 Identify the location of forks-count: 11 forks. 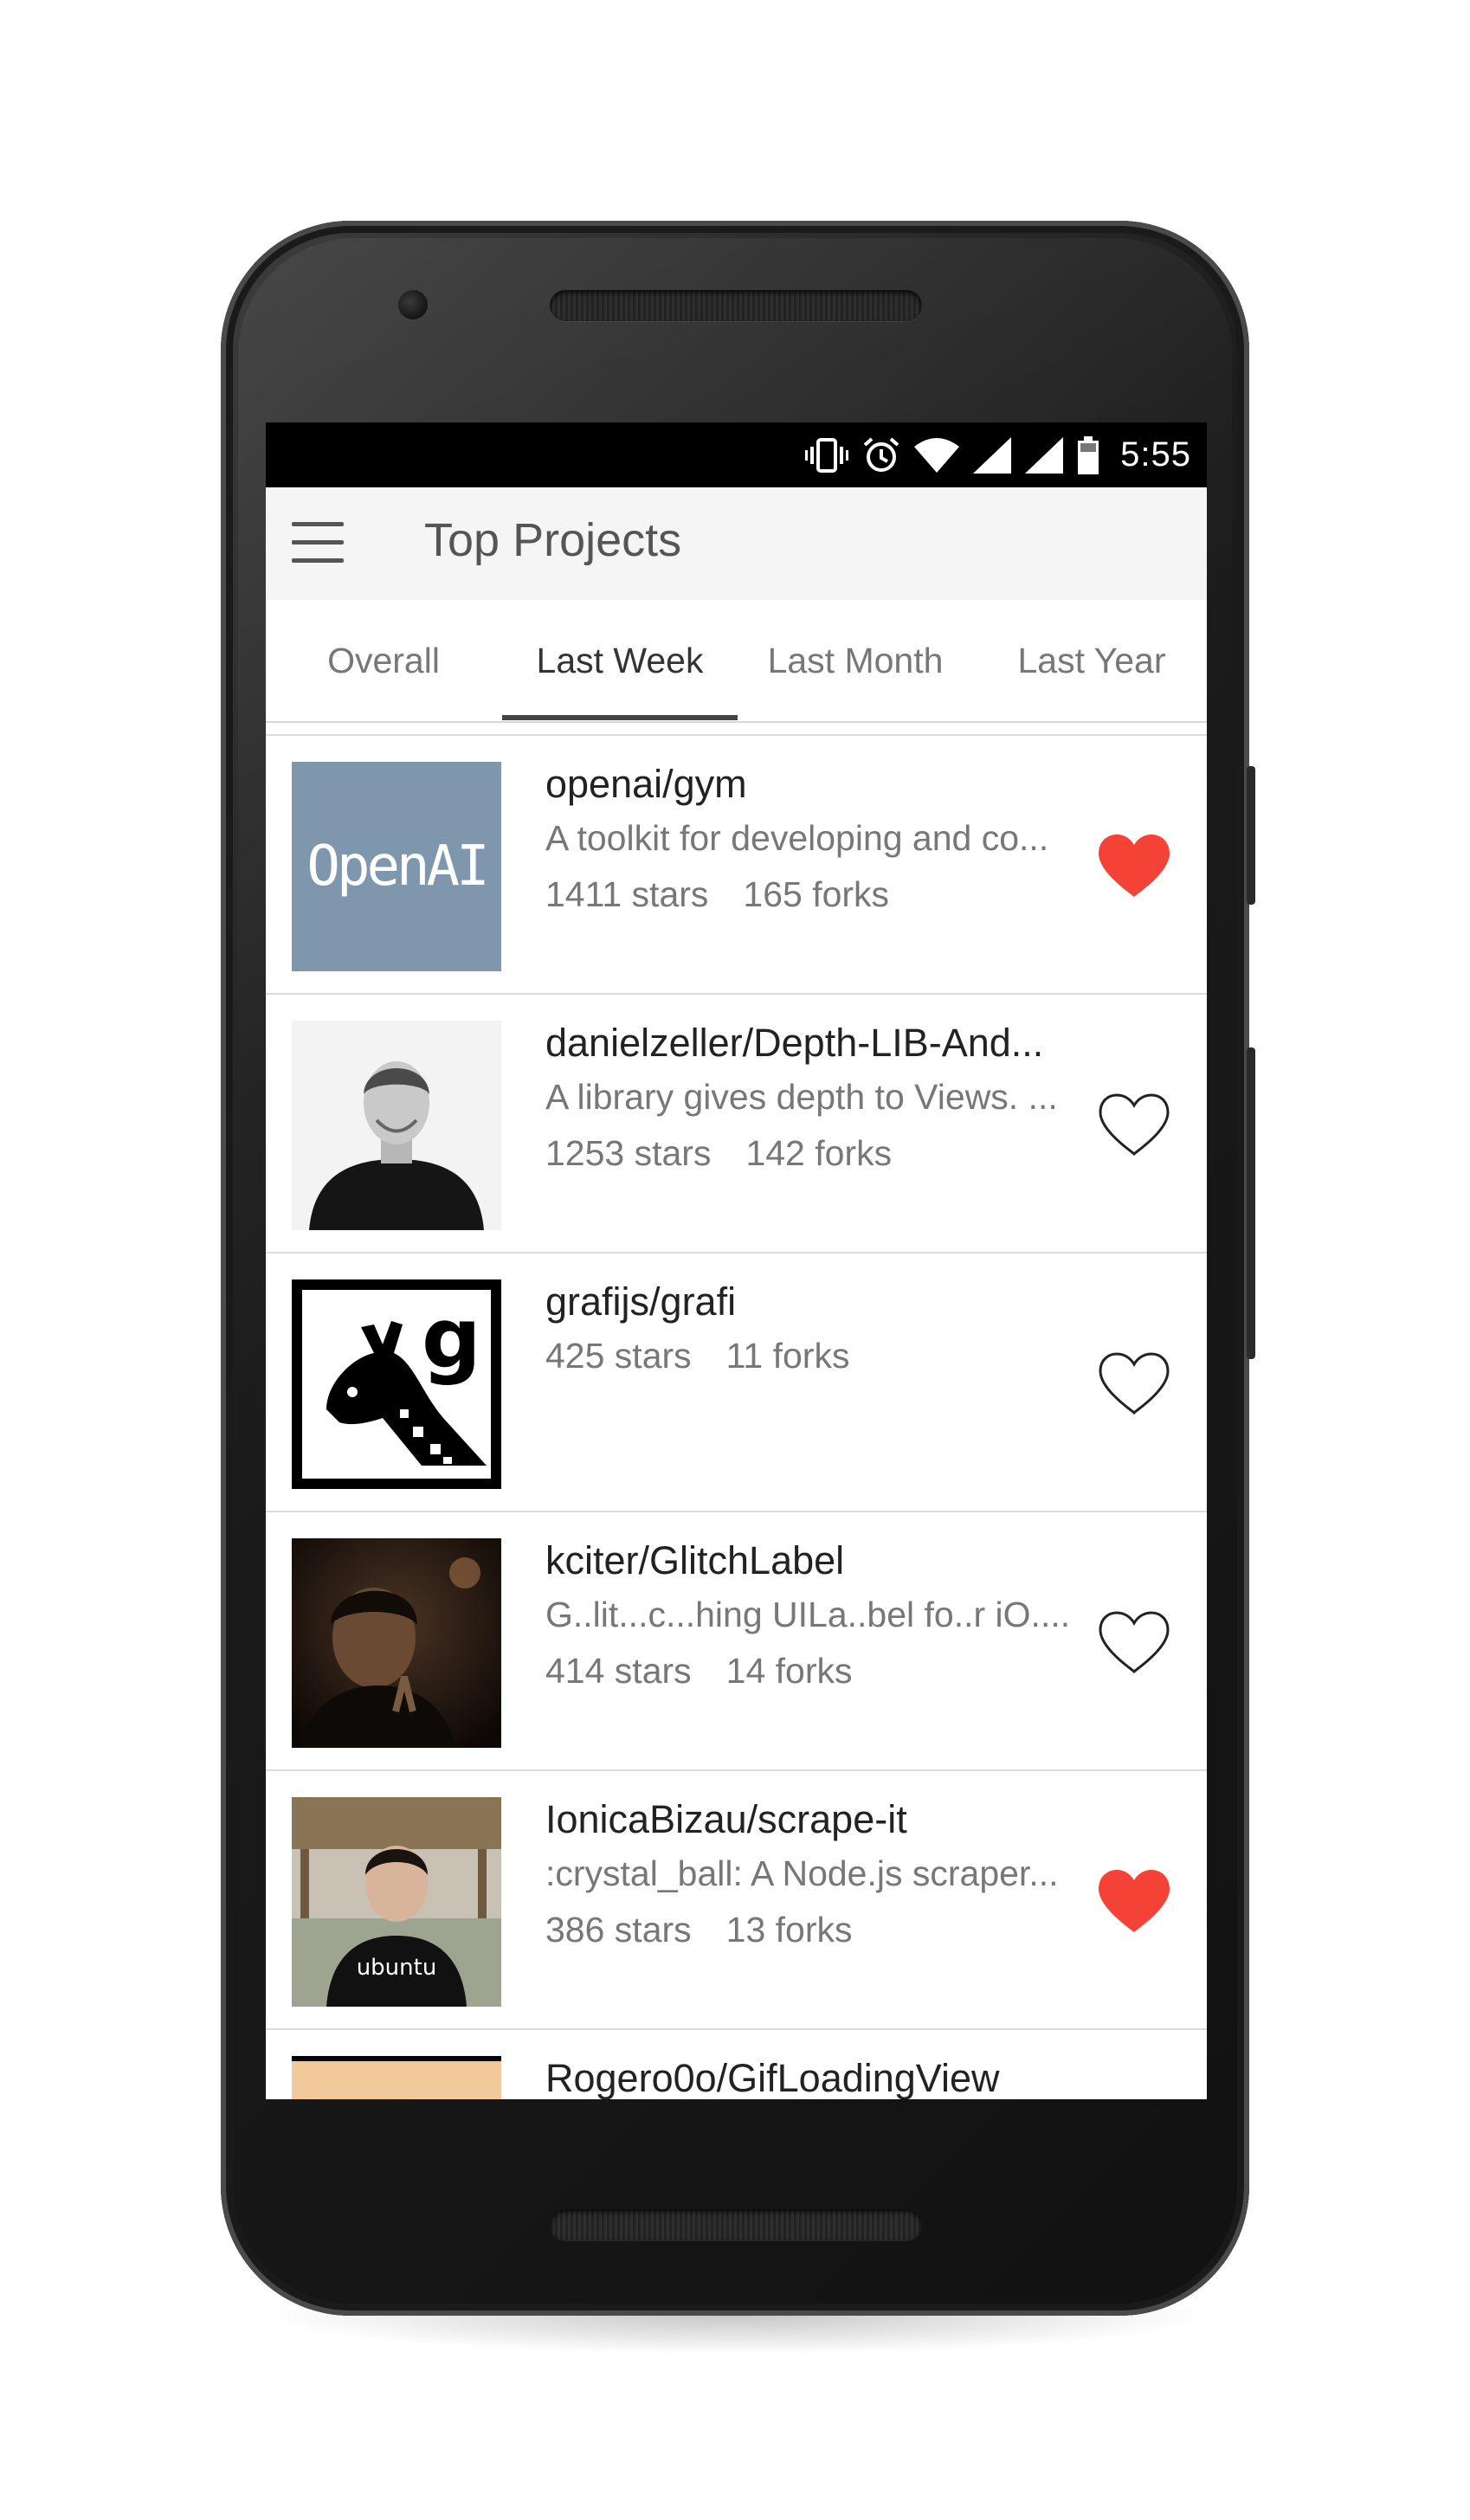
(788, 1356).